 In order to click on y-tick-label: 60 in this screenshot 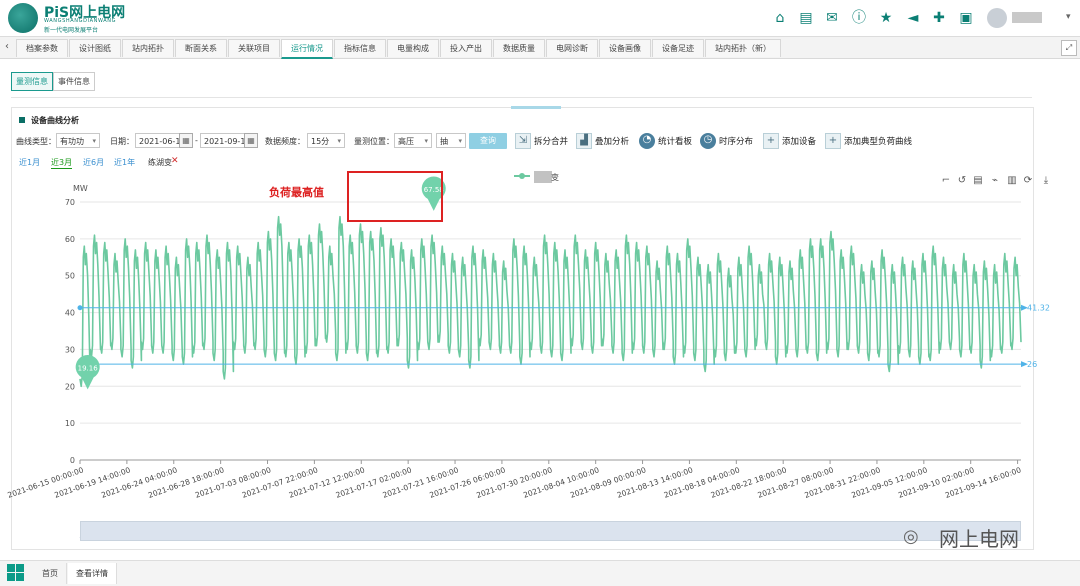, I will do `click(70, 239)`.